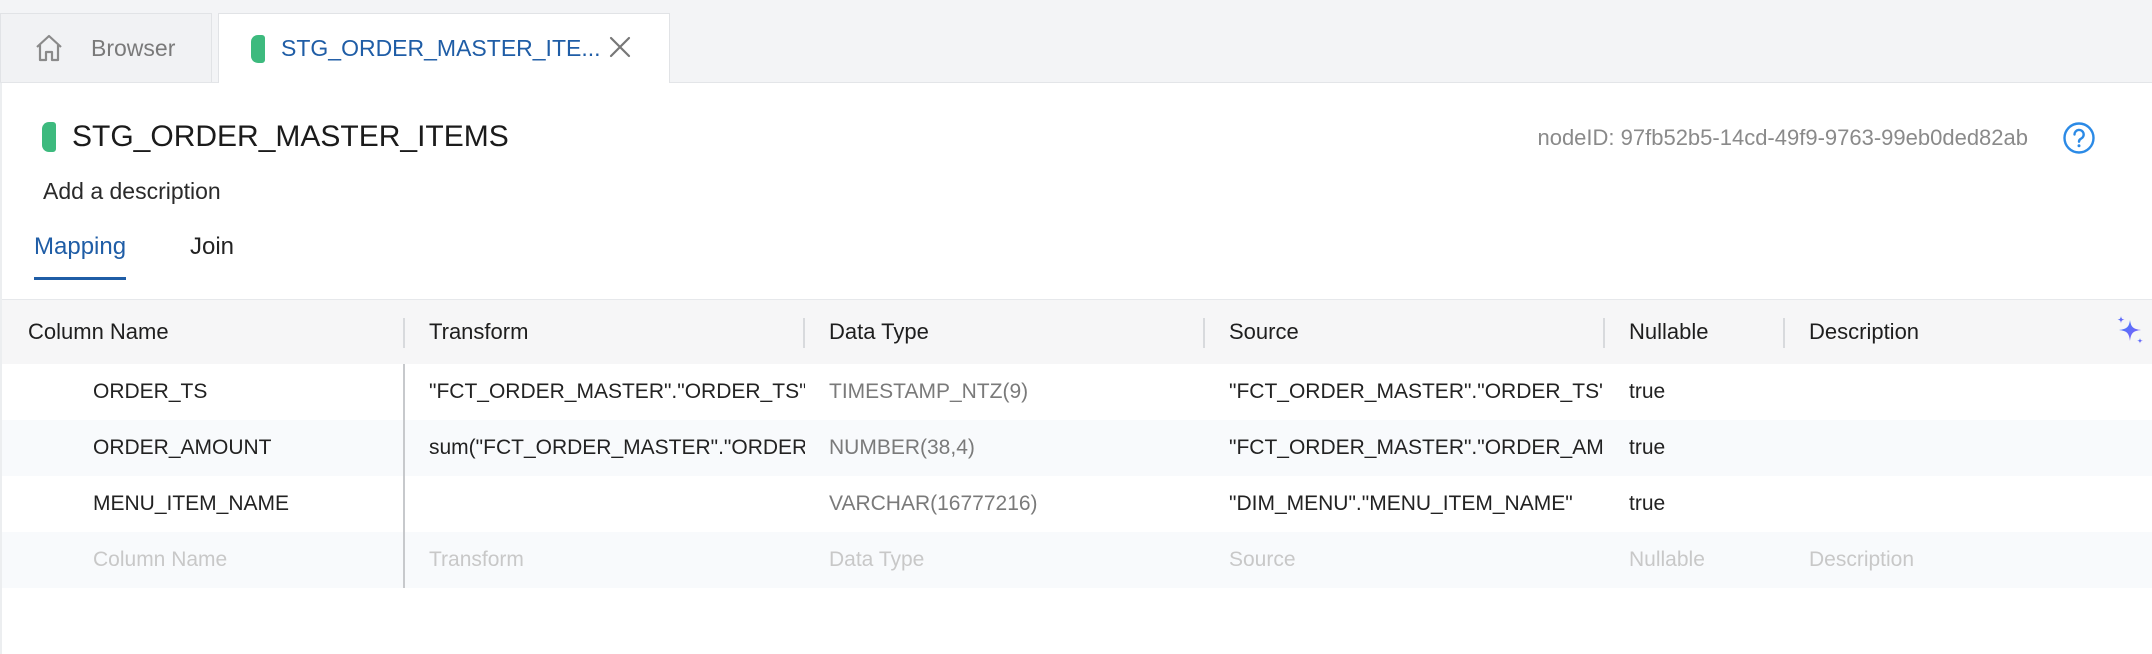 Image resolution: width=2152 pixels, height=654 pixels. What do you see at coordinates (617, 392) in the screenshot?
I see `cell-transform: "FCT_ORDER_MASTER"."ORDER_TS"::d` at bounding box center [617, 392].